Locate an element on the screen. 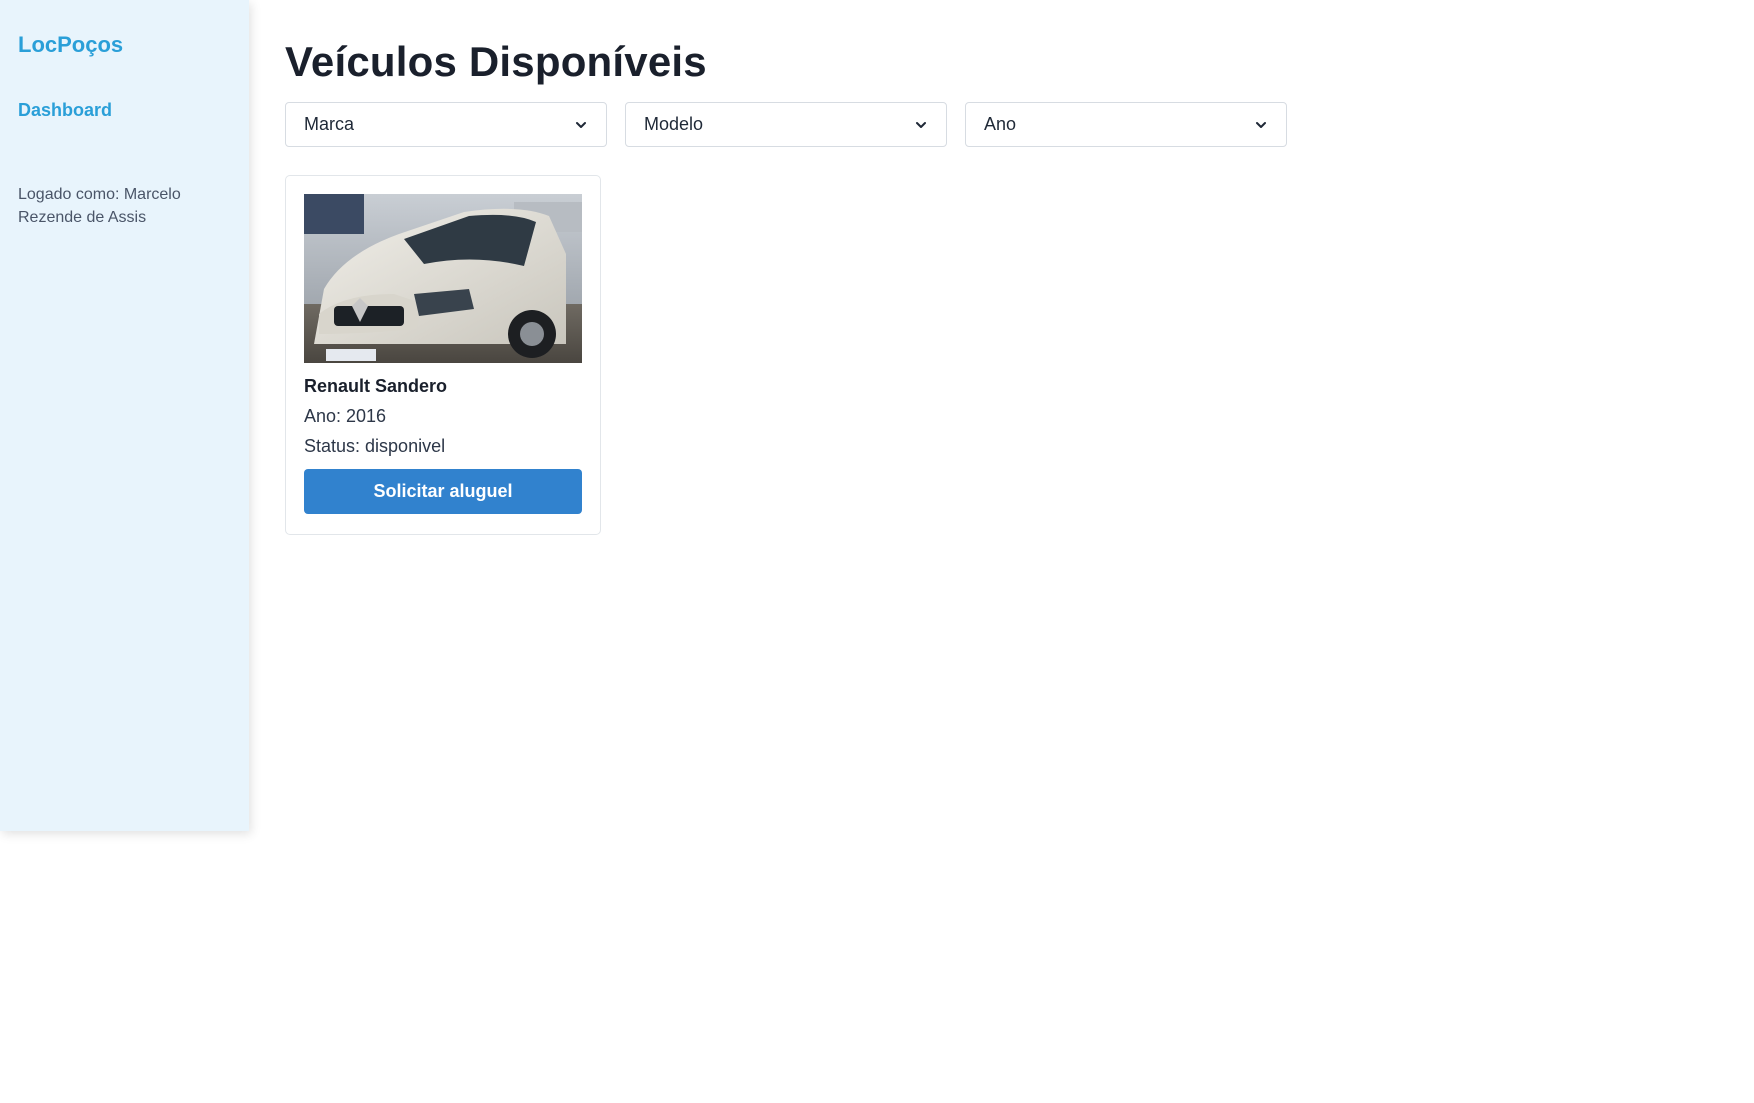 Image resolution: width=1754 pixels, height=1103 pixels. logged-user-info: Logado como: Marcelo Rezende de Assis is located at coordinates (99, 206).